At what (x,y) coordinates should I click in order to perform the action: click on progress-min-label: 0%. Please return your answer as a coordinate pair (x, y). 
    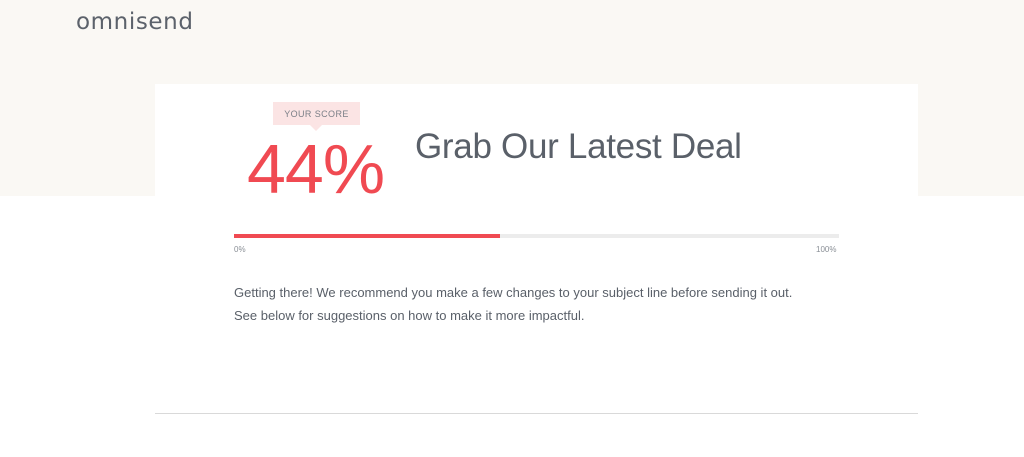
    Looking at the image, I should click on (240, 249).